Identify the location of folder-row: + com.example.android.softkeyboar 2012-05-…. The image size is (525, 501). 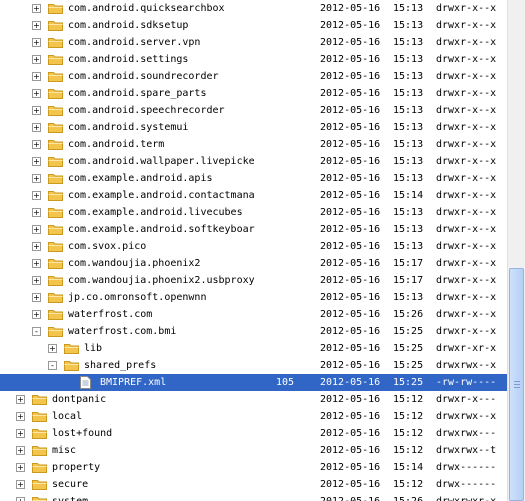
(253, 229).